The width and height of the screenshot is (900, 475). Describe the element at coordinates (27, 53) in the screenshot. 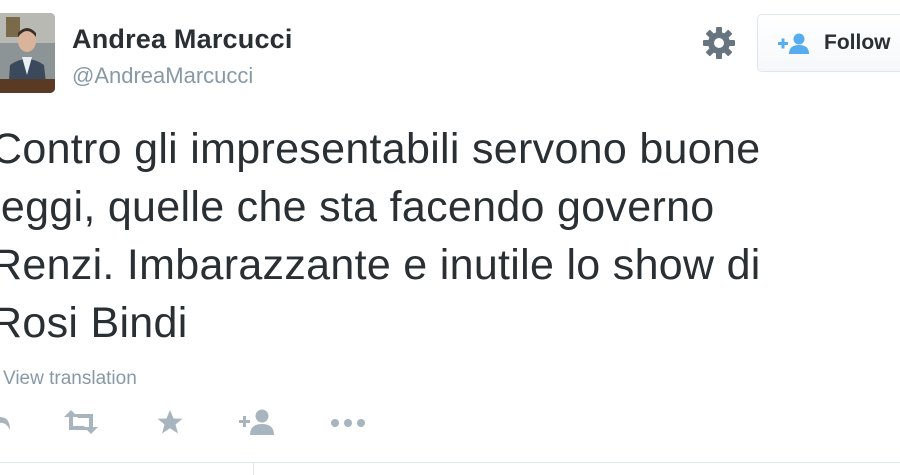

I see `avatar` at that location.